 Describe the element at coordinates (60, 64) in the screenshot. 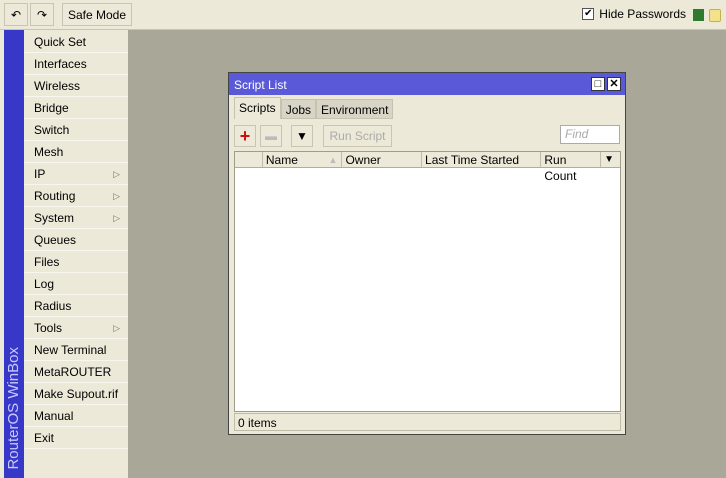

I see `sidebar-item-label: Interfaces` at that location.